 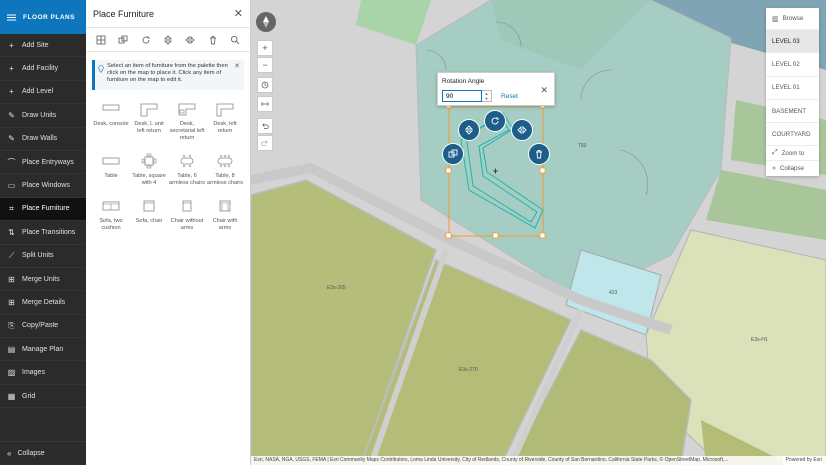 What do you see at coordinates (43, 327) in the screenshot?
I see `nav-item-copy-paste: ⎘ Copy/Paste` at bounding box center [43, 327].